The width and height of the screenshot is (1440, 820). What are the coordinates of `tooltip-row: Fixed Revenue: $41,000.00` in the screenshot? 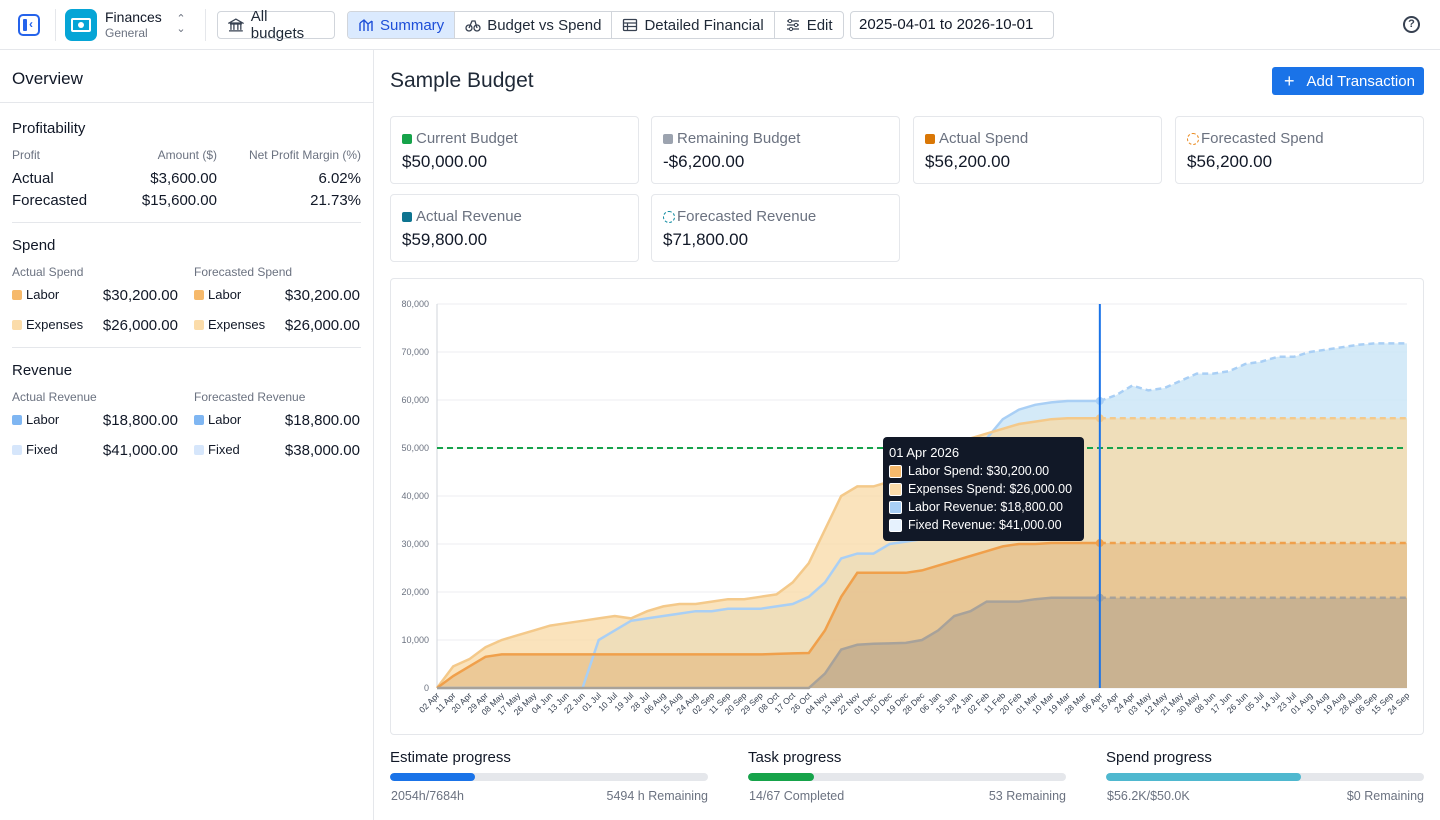 It's located at (975, 525).